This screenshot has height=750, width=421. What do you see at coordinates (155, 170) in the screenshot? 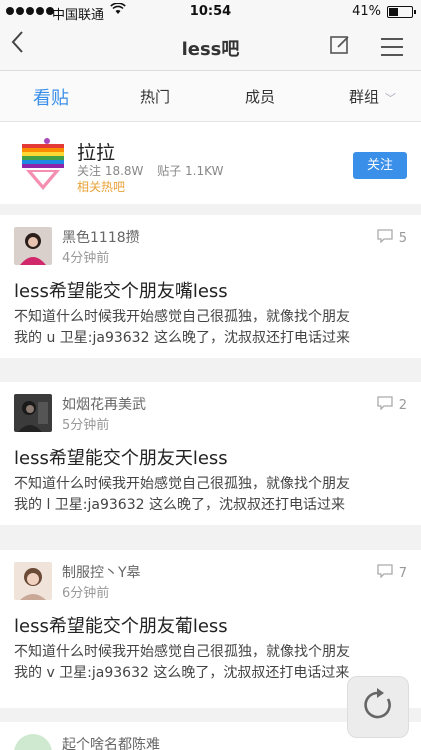
I see `forum-stats: 关注 18.8W 贴子 1.1KW` at bounding box center [155, 170].